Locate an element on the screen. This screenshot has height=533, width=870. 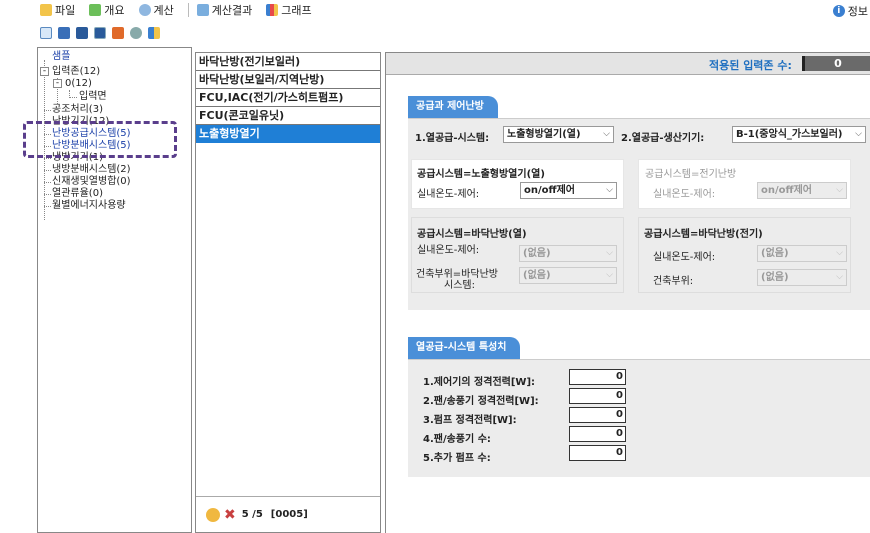
list-item: 바닥난방(보일러/지역난방) is located at coordinates (288, 80).